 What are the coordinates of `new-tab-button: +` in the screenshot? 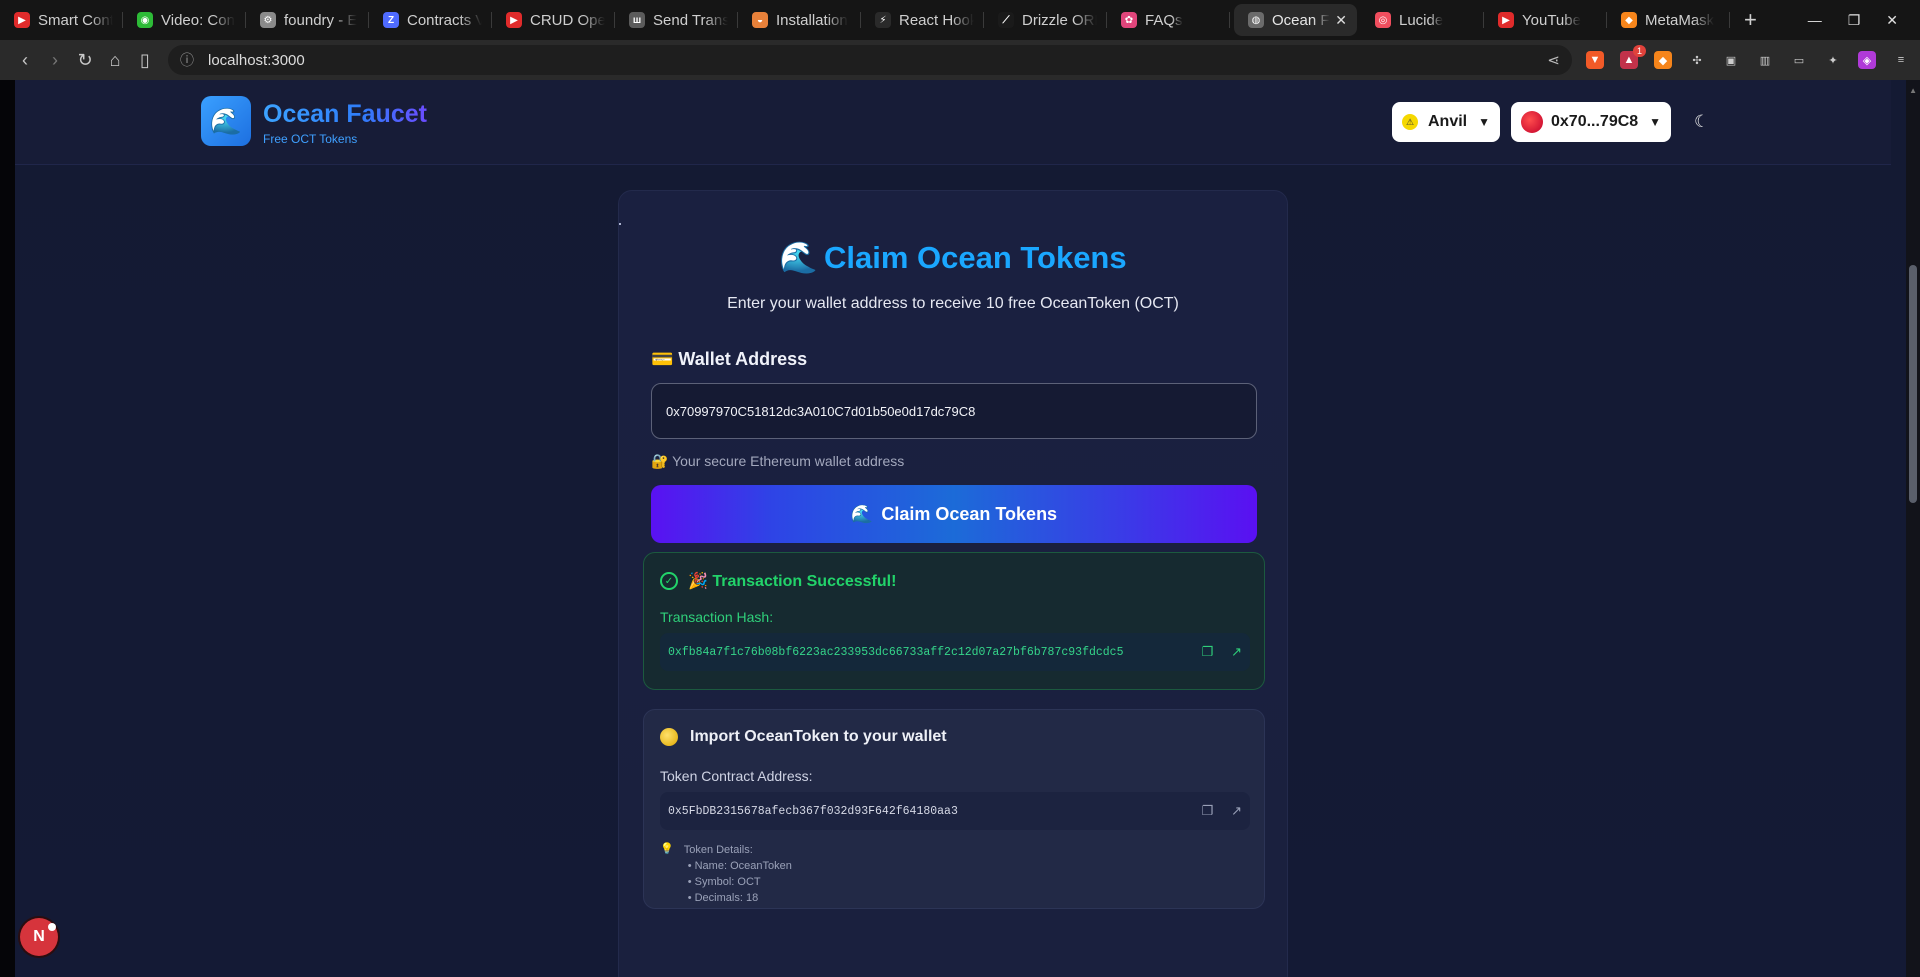 It's located at (1750, 20).